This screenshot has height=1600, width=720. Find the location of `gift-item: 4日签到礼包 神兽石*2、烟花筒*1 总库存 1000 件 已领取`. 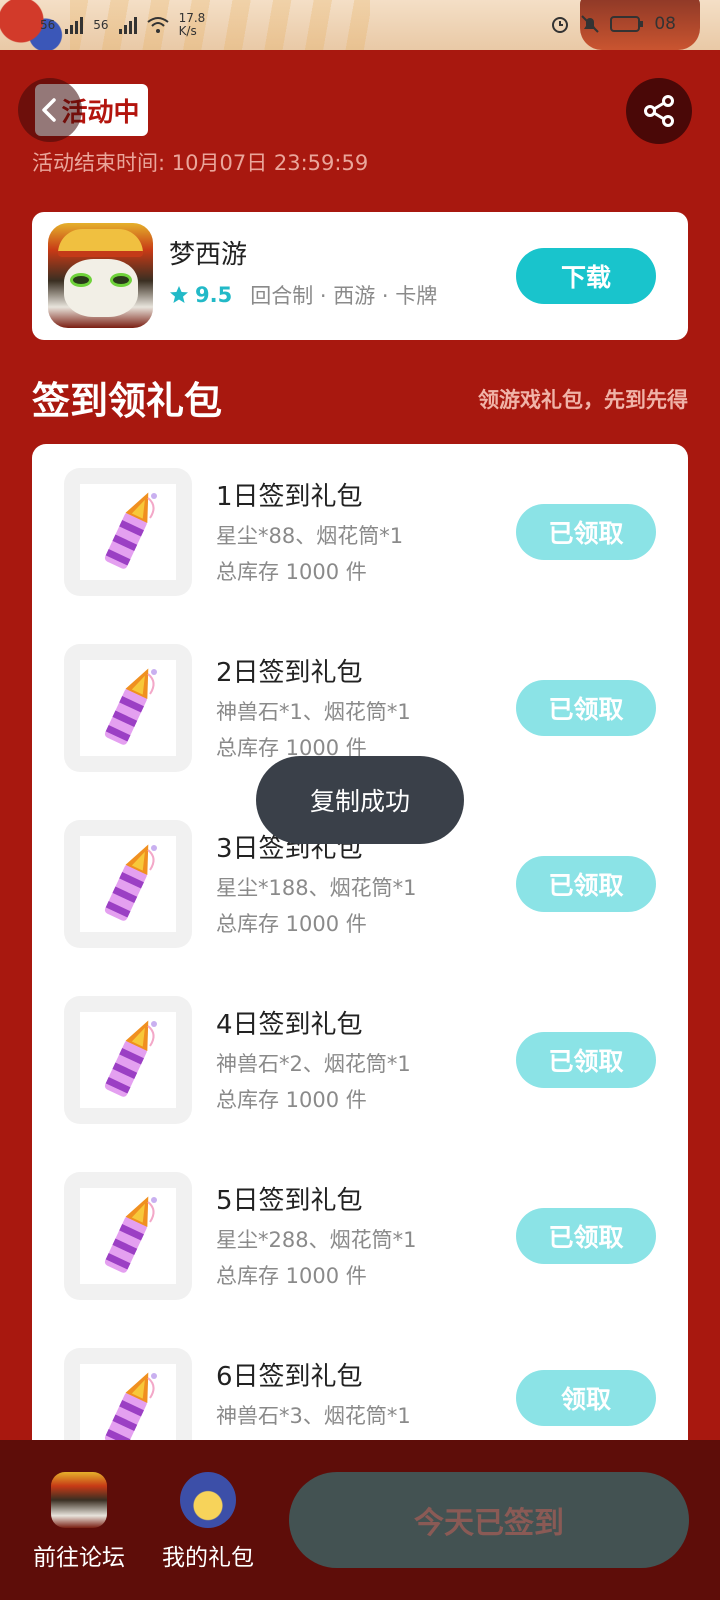

gift-item: 4日签到礼包 神兽石*2、烟花筒*1 总库存 1000 件 已领取 is located at coordinates (360, 1048).